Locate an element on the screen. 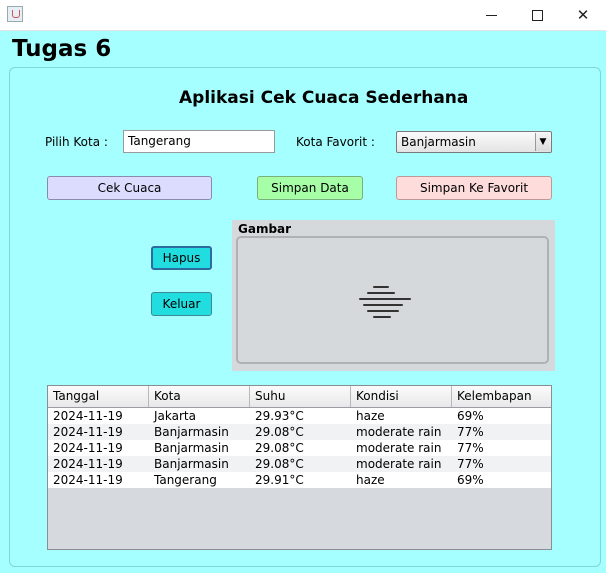  maximize-icon is located at coordinates (537, 15).